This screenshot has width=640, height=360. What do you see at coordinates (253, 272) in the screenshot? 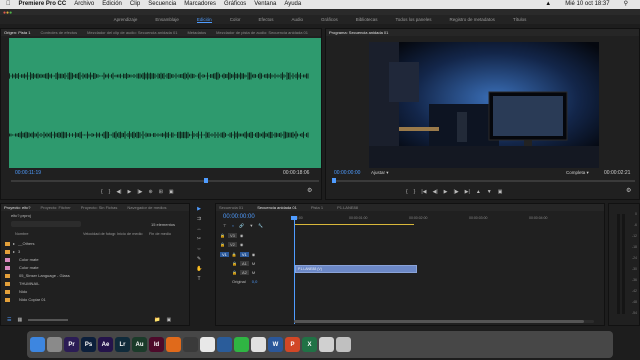
I see `mute-icon: M` at bounding box center [253, 272].